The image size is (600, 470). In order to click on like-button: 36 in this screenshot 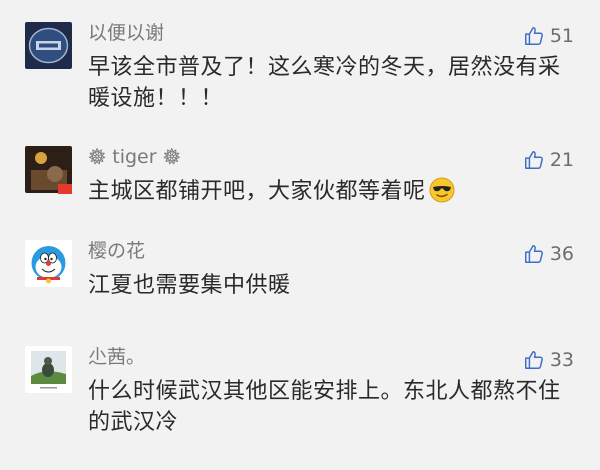, I will do `click(548, 254)`.